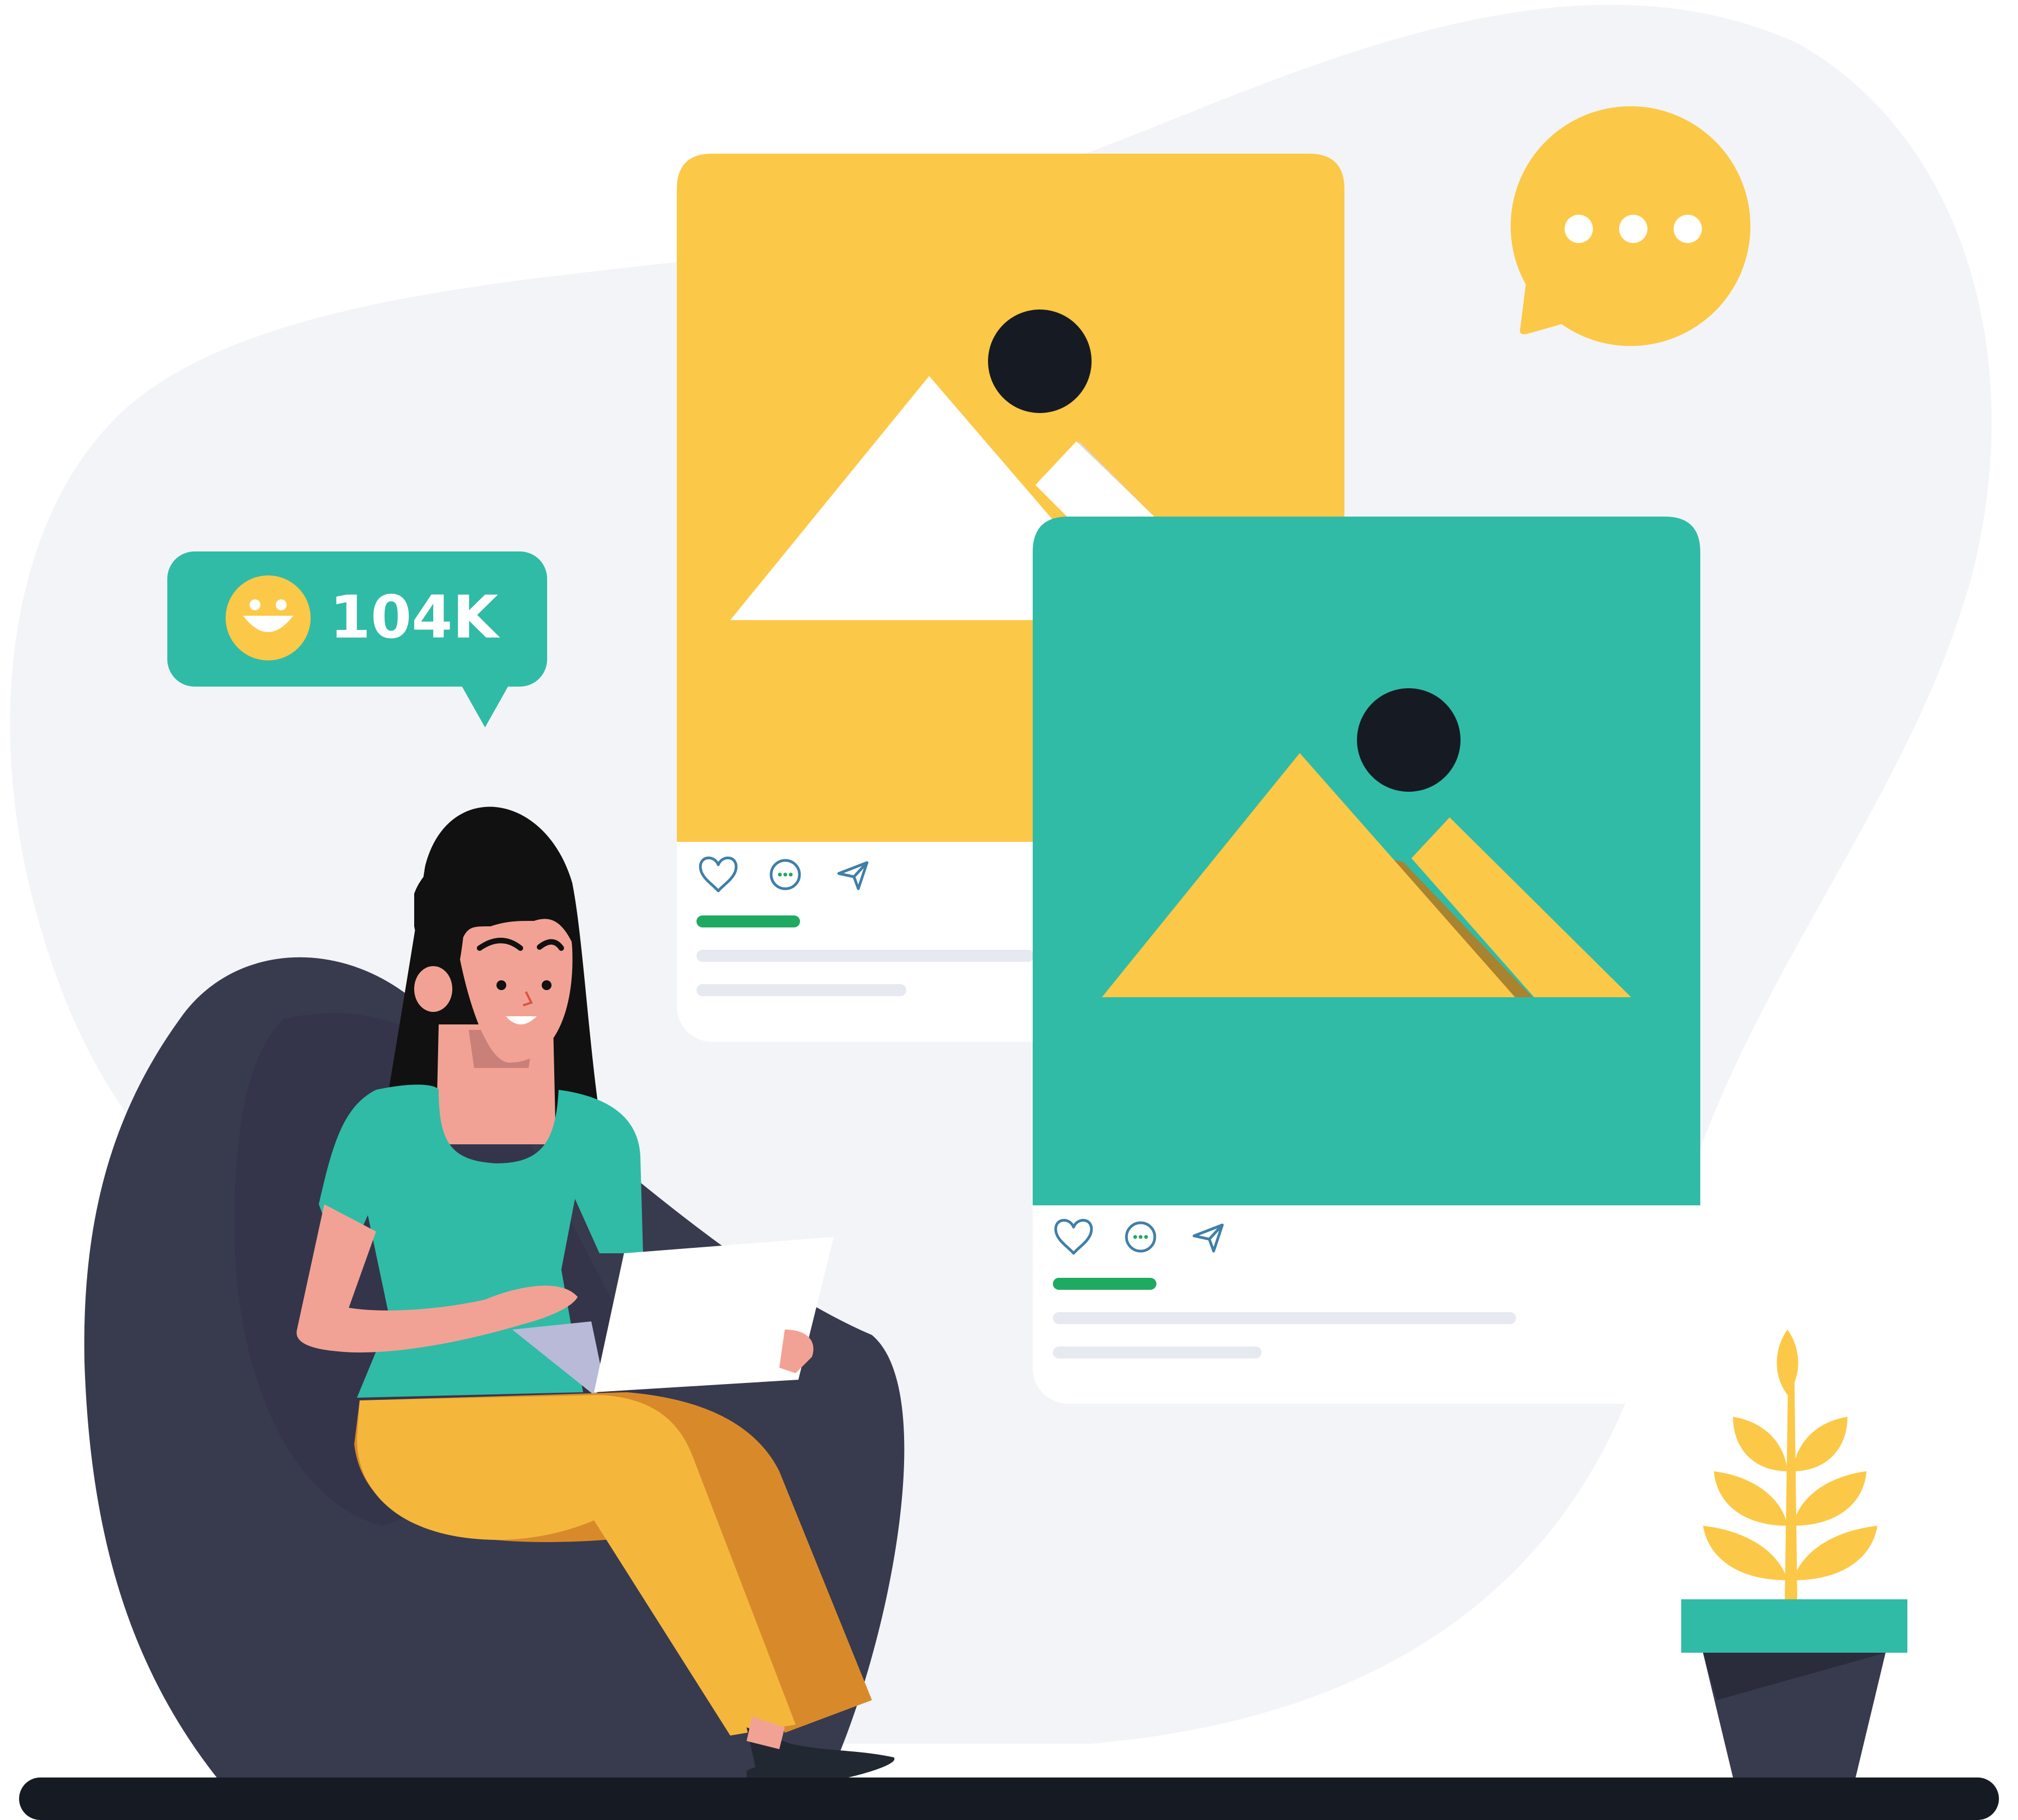 Image resolution: width=2018 pixels, height=1820 pixels. I want to click on ground-line, so click(1009, 1798).